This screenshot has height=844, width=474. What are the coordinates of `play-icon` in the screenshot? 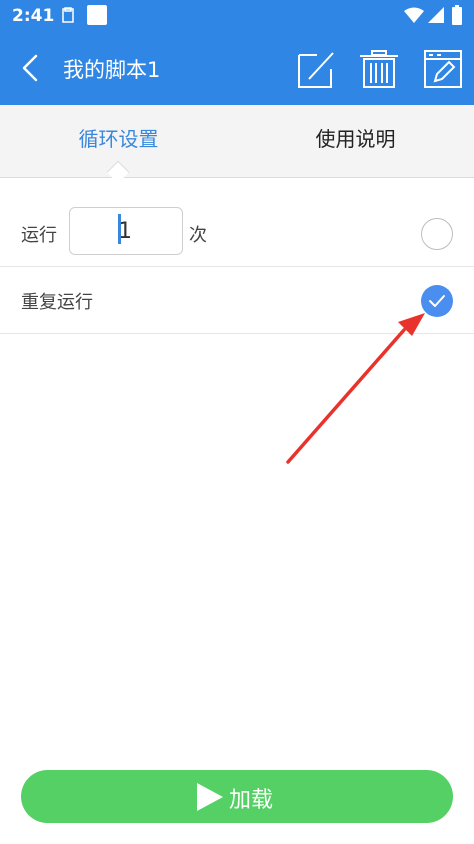 It's located at (210, 797).